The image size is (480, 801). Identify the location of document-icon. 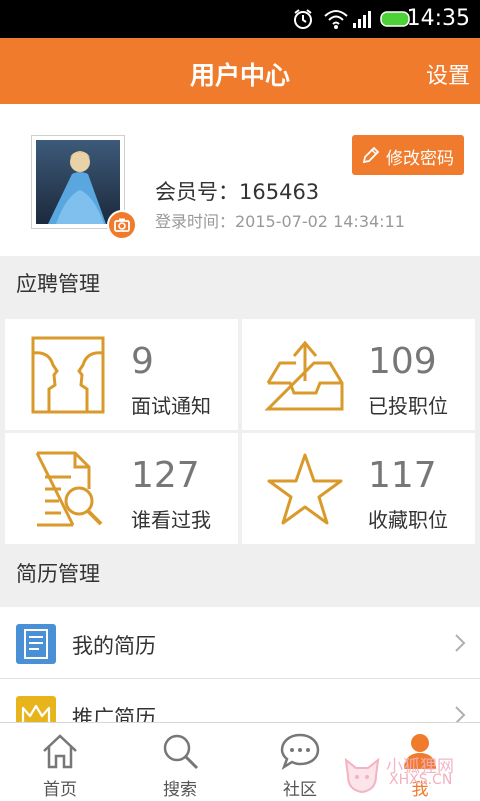
(36, 644).